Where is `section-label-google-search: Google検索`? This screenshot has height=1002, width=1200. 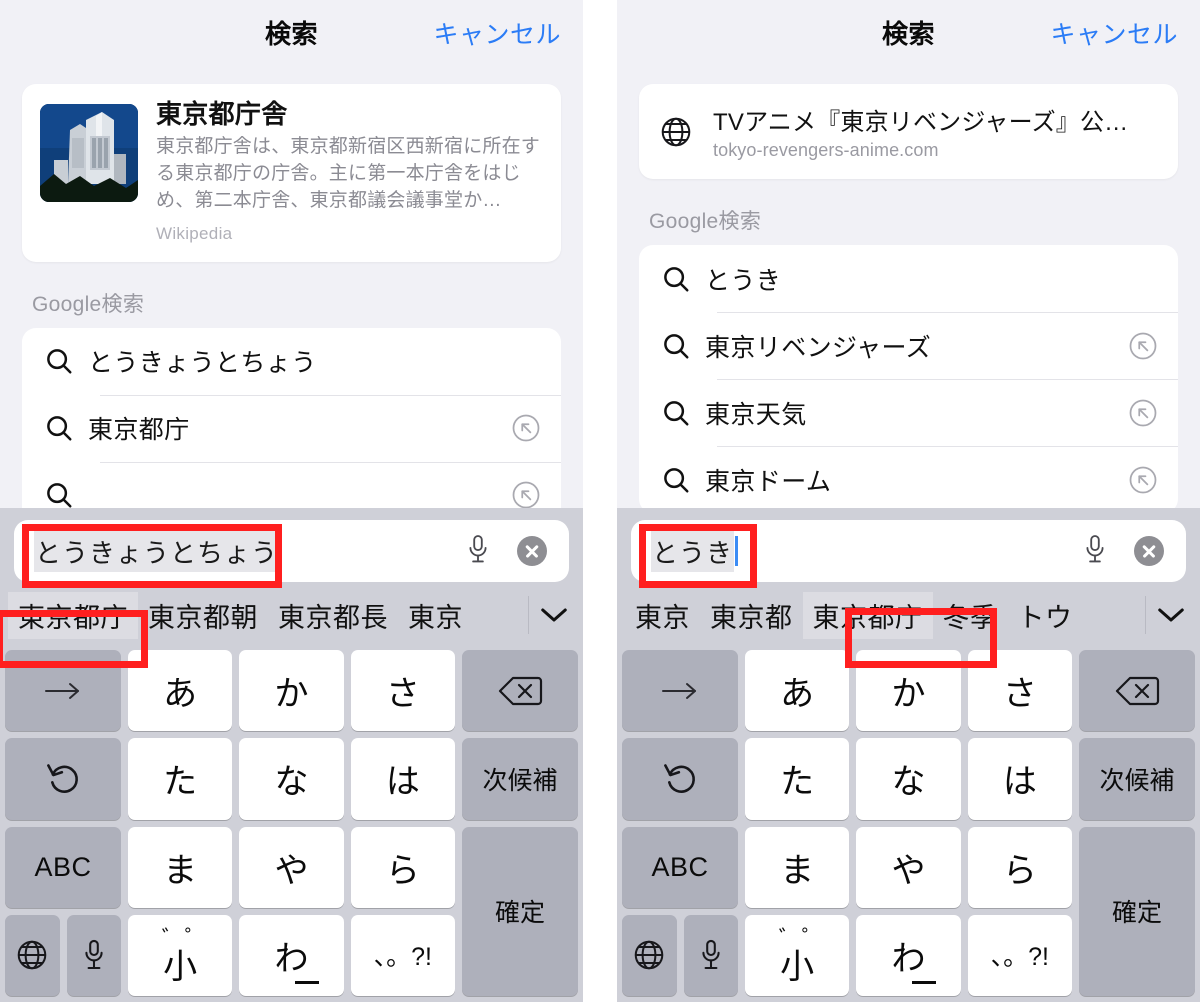 section-label-google-search: Google検索 is located at coordinates (705, 221).